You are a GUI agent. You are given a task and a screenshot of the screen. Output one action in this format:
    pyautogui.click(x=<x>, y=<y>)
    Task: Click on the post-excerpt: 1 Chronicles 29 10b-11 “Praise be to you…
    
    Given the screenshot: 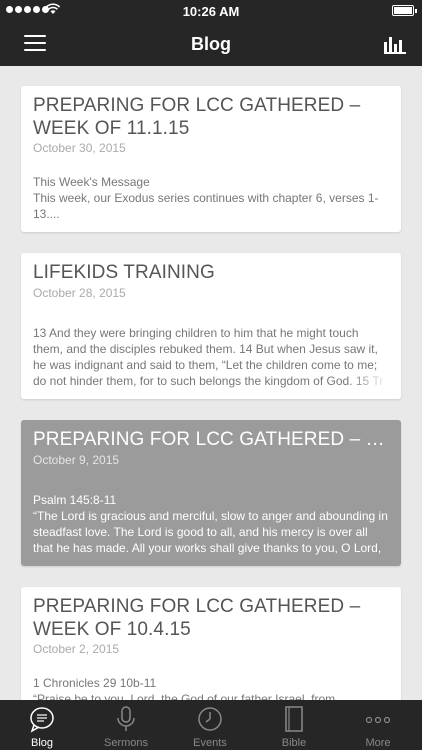 What is the action you would take?
    pyautogui.click(x=211, y=687)
    